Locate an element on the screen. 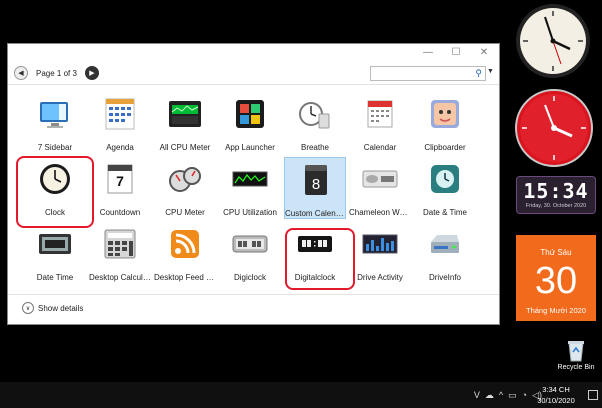  battery-icon: ▭ is located at coordinates (512, 395).